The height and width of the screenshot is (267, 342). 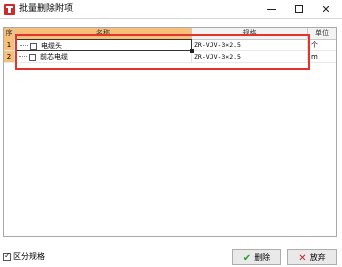 I want to click on cell-resize-handle, so click(x=192, y=51).